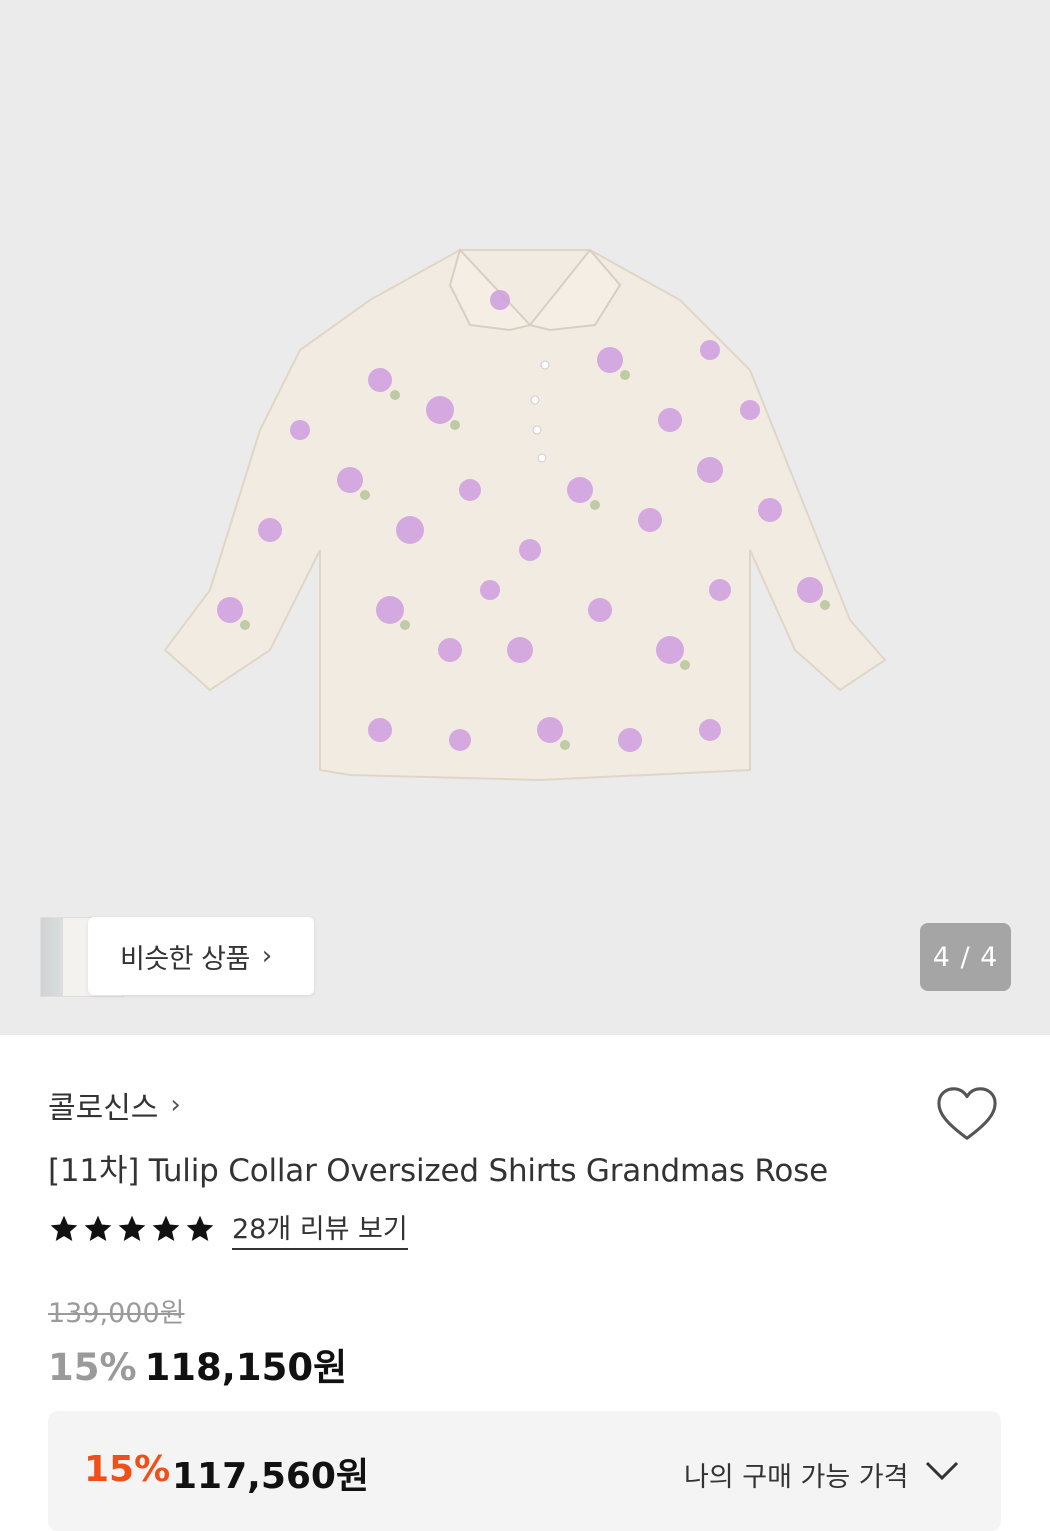 The image size is (1050, 1531). I want to click on image-counter: 4 / 4, so click(965, 957).